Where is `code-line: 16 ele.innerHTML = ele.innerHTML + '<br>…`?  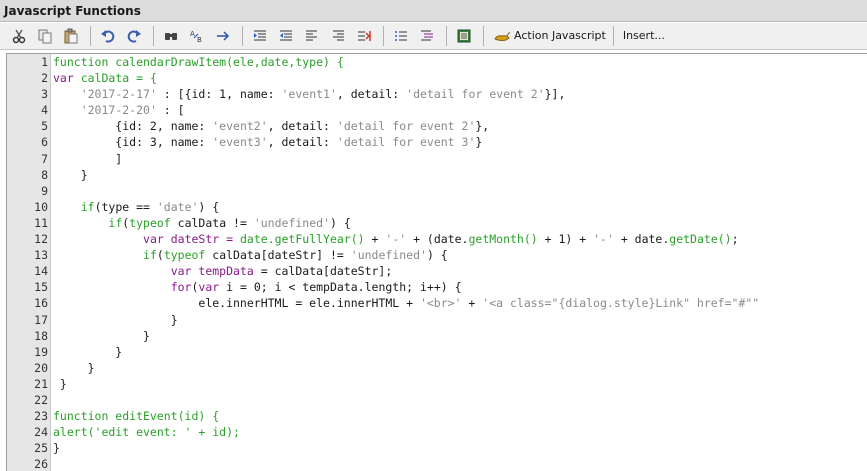 code-line: 16 ele.innerHTML = ele.innerHTML + '<br>… is located at coordinates (437, 303).